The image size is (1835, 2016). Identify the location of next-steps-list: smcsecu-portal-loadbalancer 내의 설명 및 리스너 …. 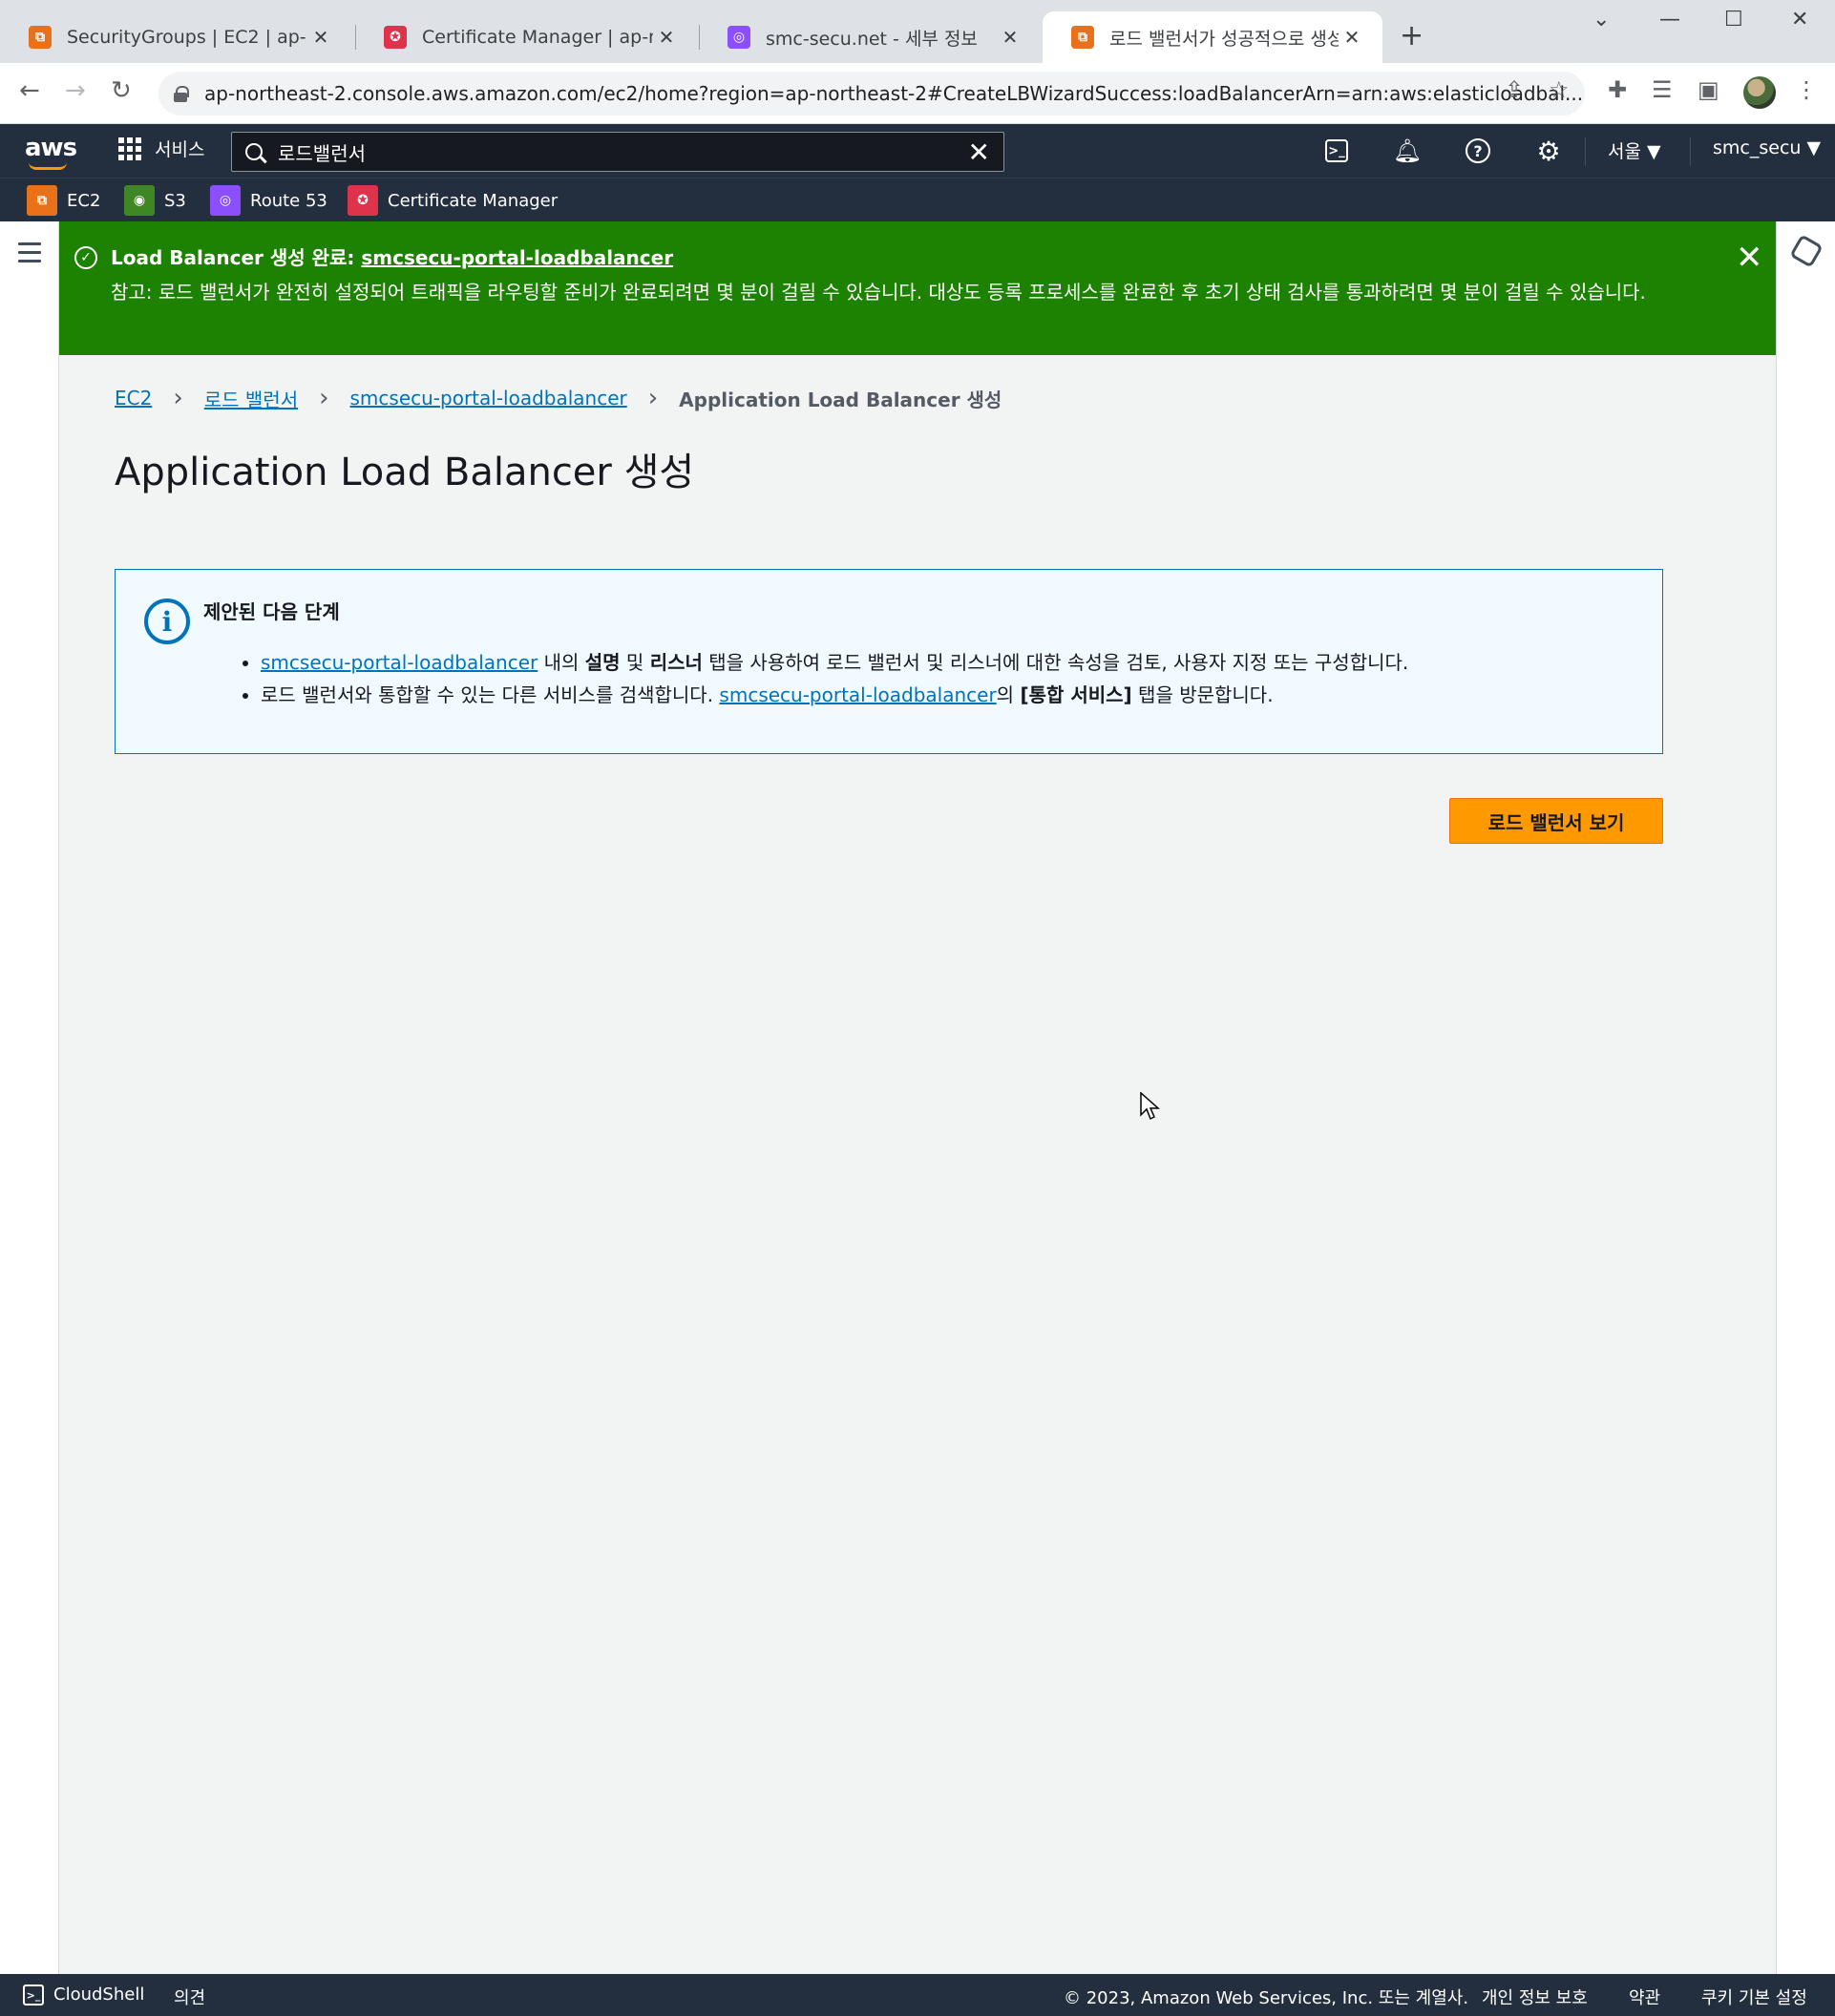
(834, 679).